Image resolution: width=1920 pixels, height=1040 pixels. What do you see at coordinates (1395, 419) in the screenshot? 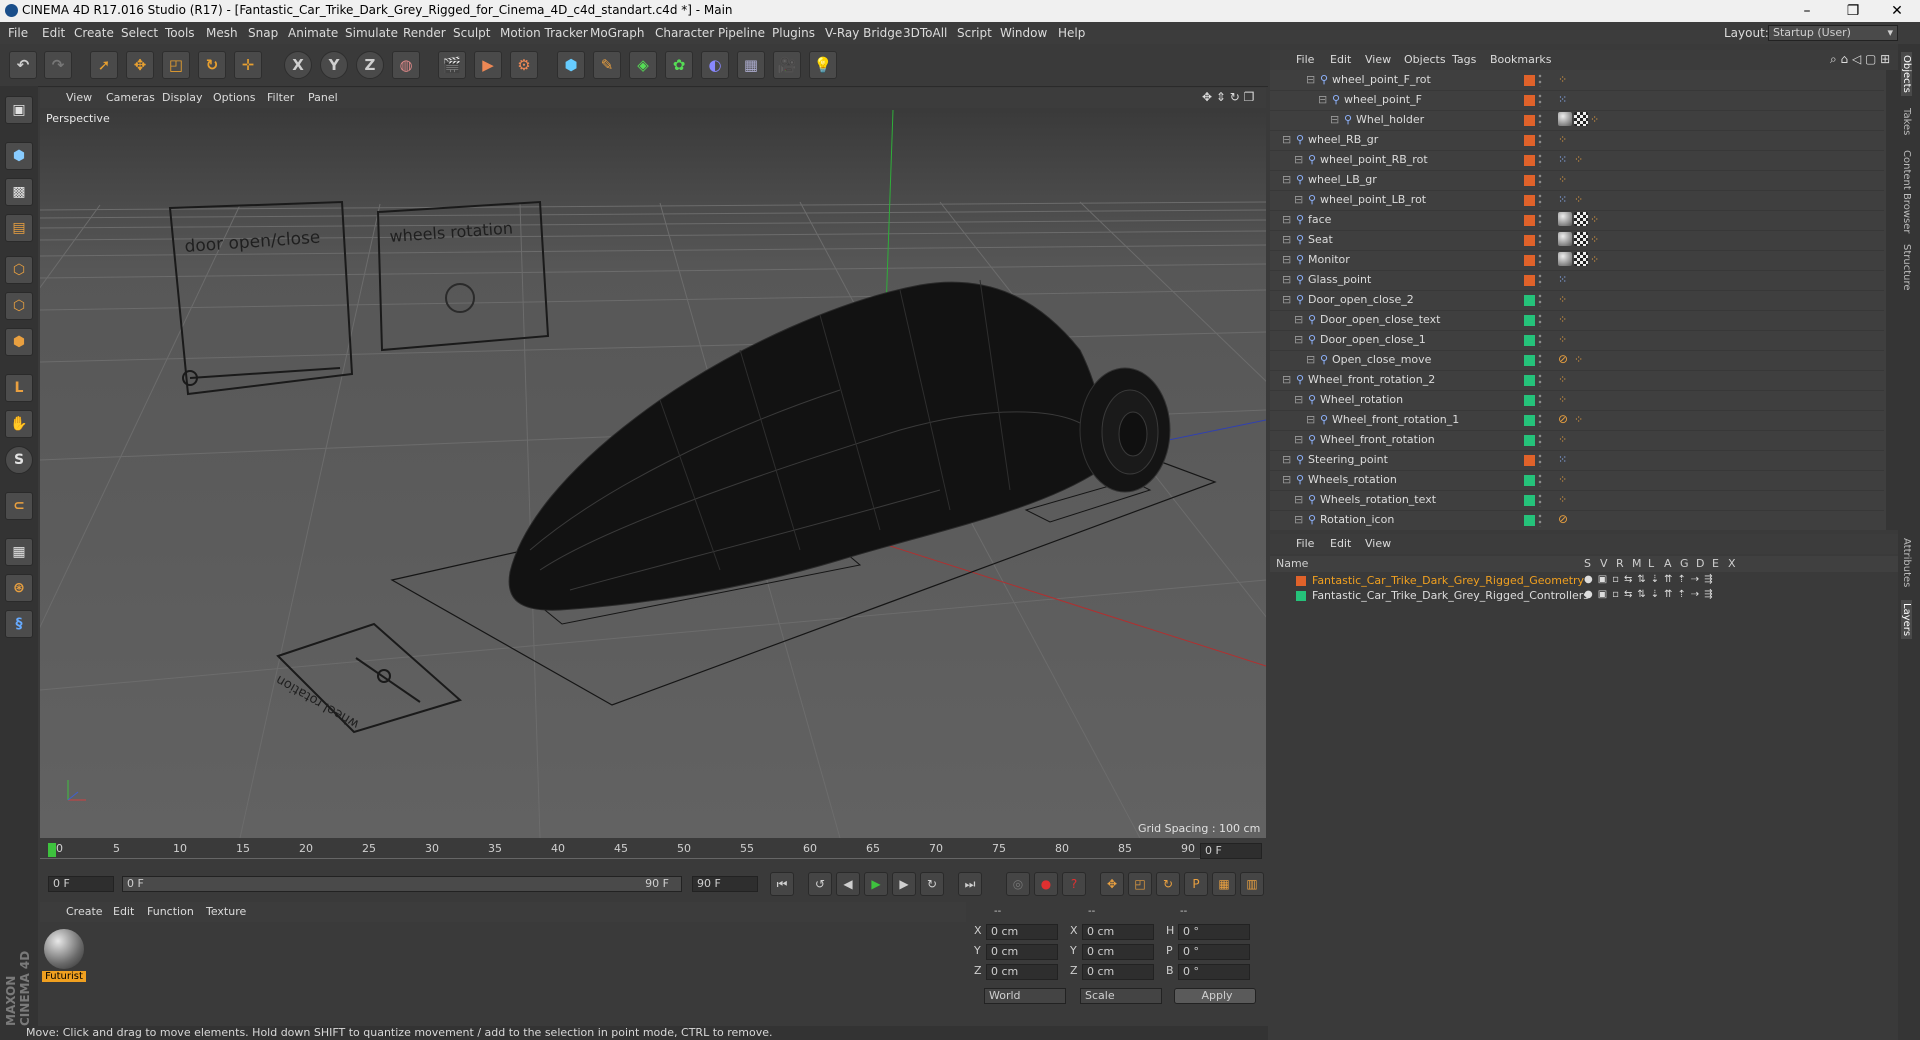
I see `object-name: Wheel_front_rotation_1` at bounding box center [1395, 419].